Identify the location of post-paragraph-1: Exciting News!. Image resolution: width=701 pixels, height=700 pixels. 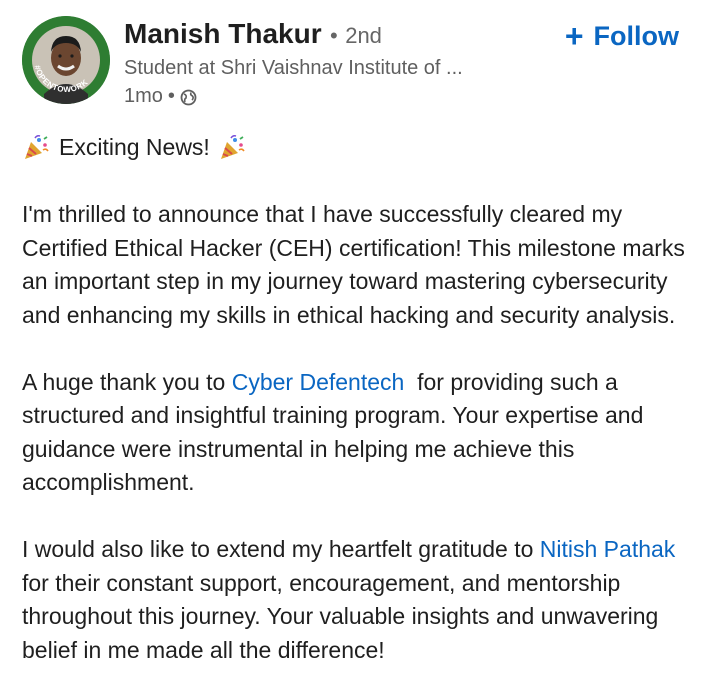
(354, 148).